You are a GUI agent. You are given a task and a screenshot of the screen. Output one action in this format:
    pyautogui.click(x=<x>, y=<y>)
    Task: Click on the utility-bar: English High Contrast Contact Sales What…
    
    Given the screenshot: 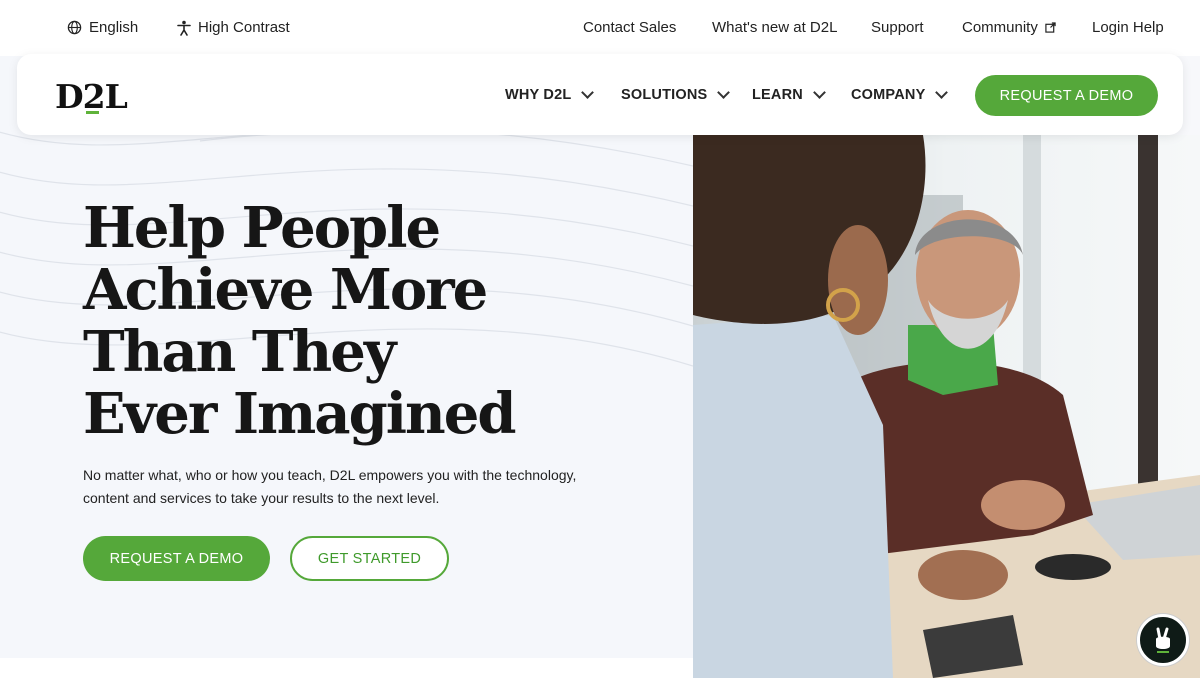 What is the action you would take?
    pyautogui.click(x=600, y=28)
    